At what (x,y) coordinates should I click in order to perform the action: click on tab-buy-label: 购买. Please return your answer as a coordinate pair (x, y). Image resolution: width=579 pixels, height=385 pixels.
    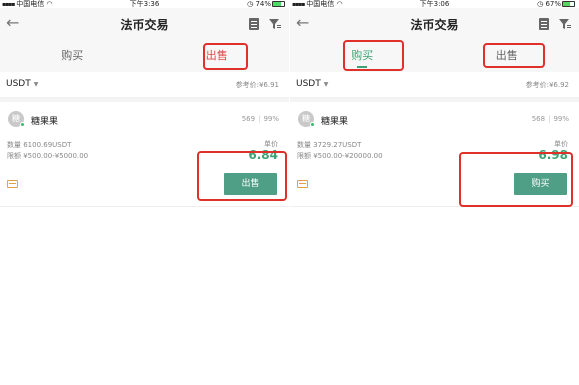
    Looking at the image, I should click on (362, 55).